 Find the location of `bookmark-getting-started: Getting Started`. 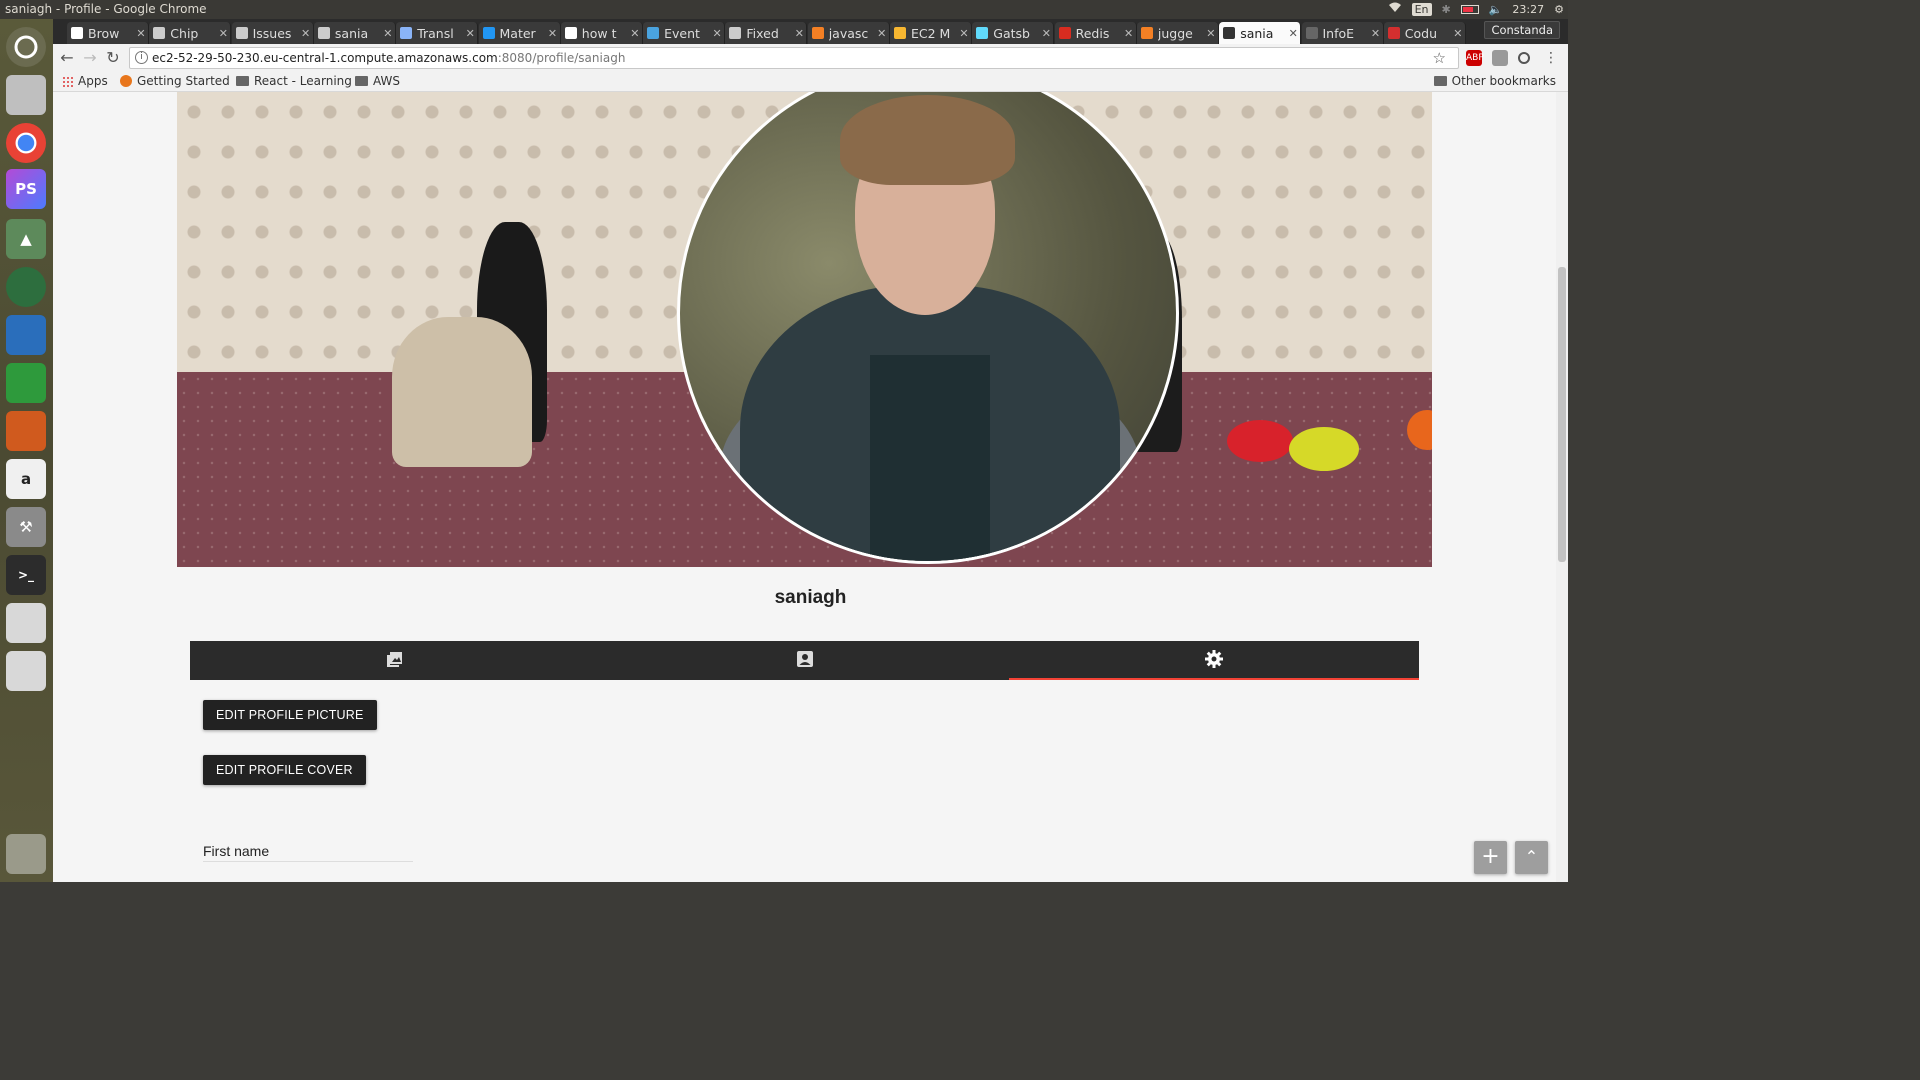

bookmark-getting-started: Getting Started is located at coordinates (175, 81).